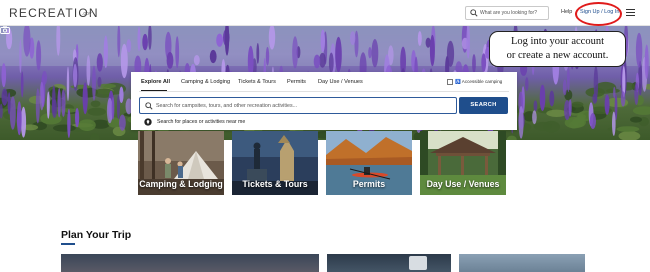 The image size is (650, 272). What do you see at coordinates (296, 82) in the screenshot?
I see `tab-permits: Permits` at bounding box center [296, 82].